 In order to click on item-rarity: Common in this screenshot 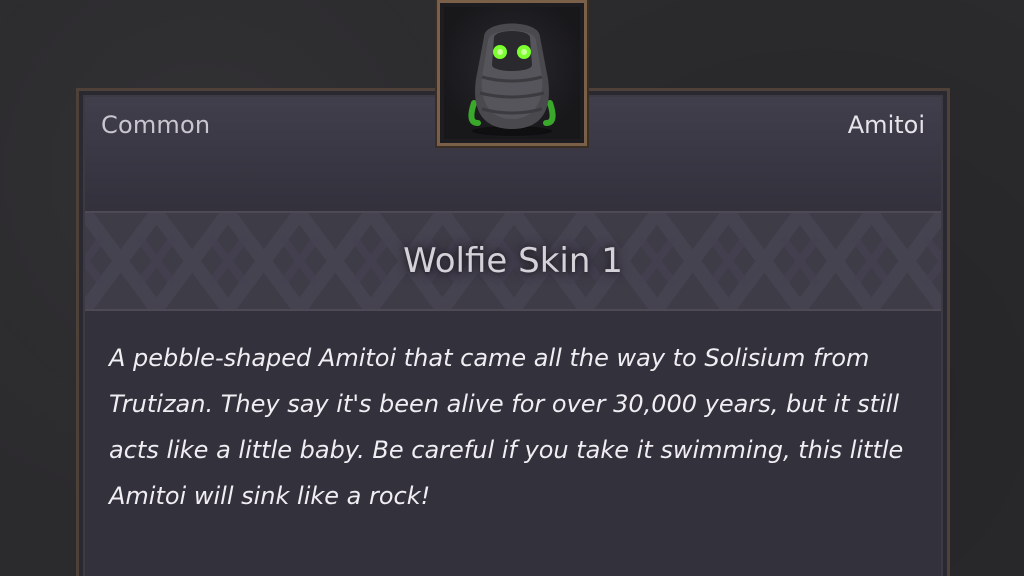, I will do `click(156, 125)`.